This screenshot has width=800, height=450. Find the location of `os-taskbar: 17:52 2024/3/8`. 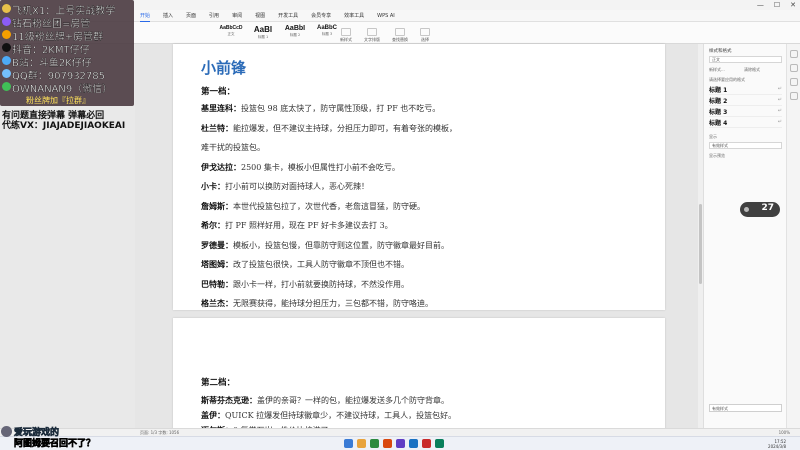

os-taskbar: 17:52 2024/3/8 is located at coordinates (400, 443).